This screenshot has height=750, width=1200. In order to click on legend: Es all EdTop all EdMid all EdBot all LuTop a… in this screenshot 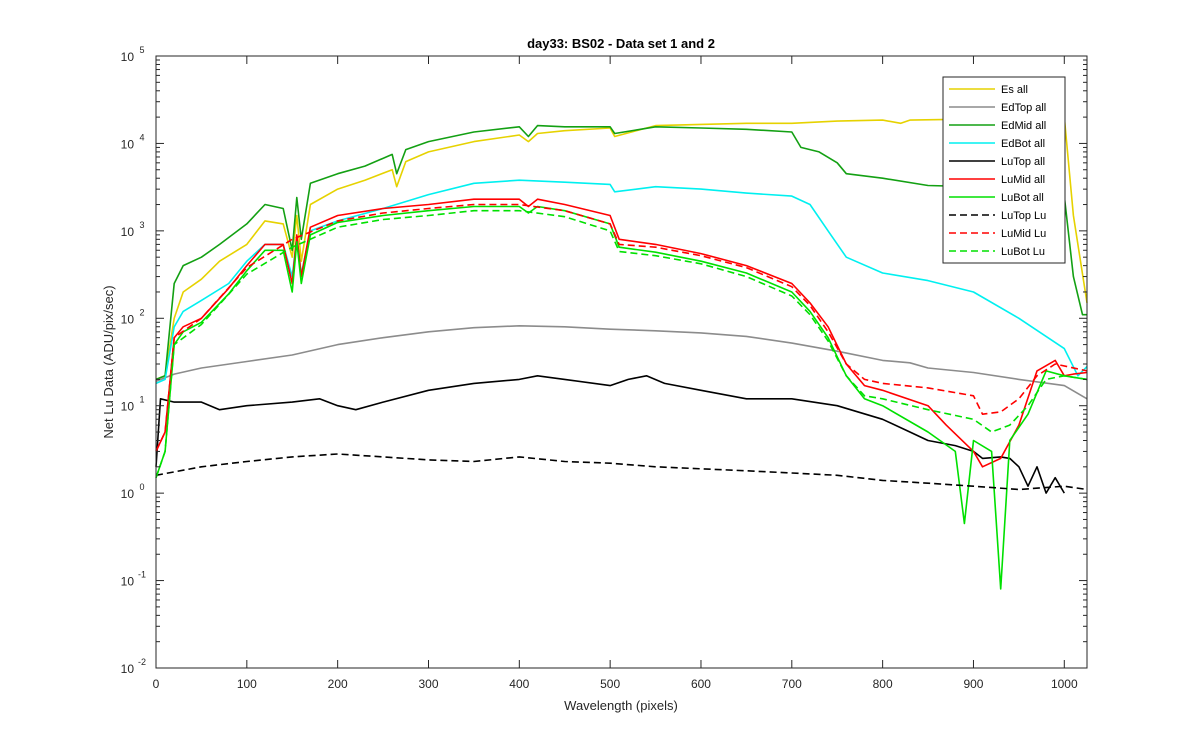, I will do `click(1004, 170)`.